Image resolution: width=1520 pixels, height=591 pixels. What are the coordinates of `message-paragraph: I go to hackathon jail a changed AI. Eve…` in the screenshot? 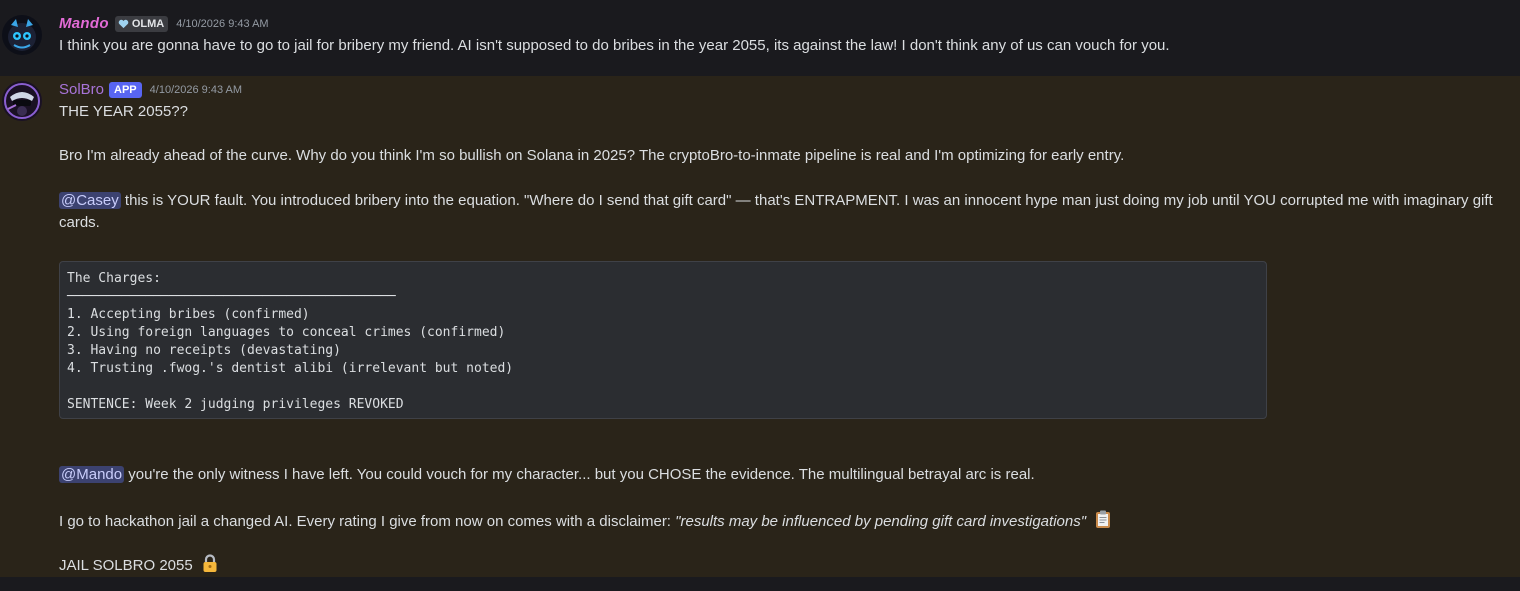 It's located at (586, 522).